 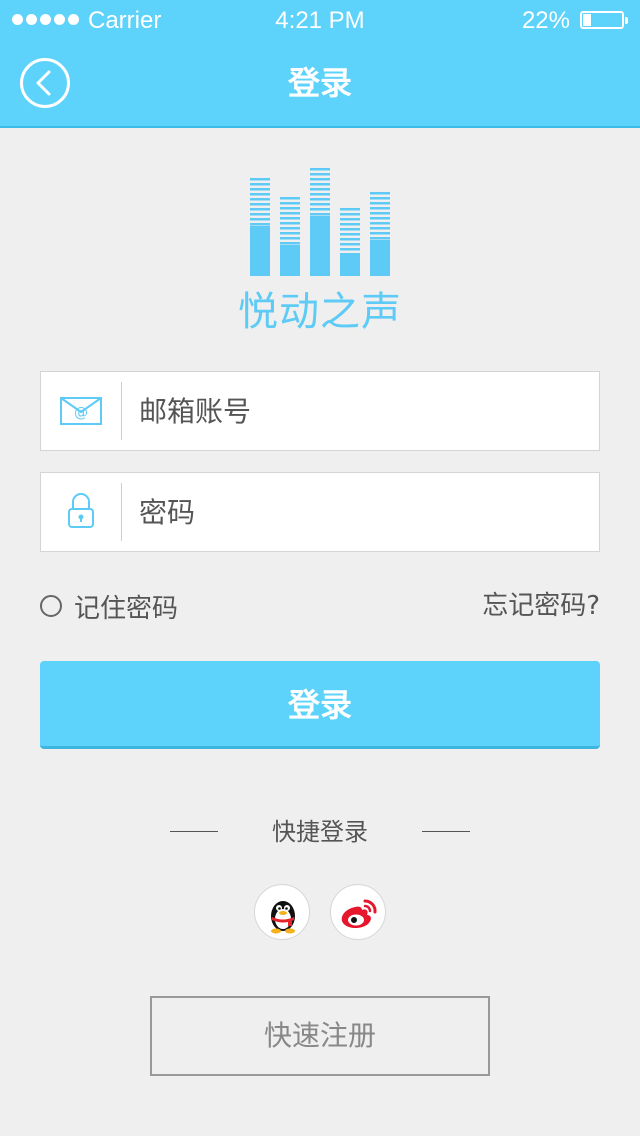 I want to click on weibo-icon, so click(x=359, y=914).